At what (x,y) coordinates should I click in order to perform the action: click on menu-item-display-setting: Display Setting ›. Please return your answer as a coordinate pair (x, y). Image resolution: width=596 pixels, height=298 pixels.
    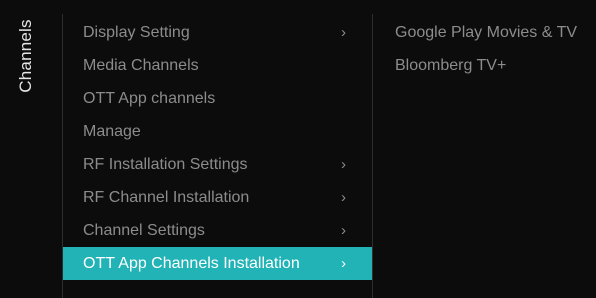
    Looking at the image, I should click on (217, 32).